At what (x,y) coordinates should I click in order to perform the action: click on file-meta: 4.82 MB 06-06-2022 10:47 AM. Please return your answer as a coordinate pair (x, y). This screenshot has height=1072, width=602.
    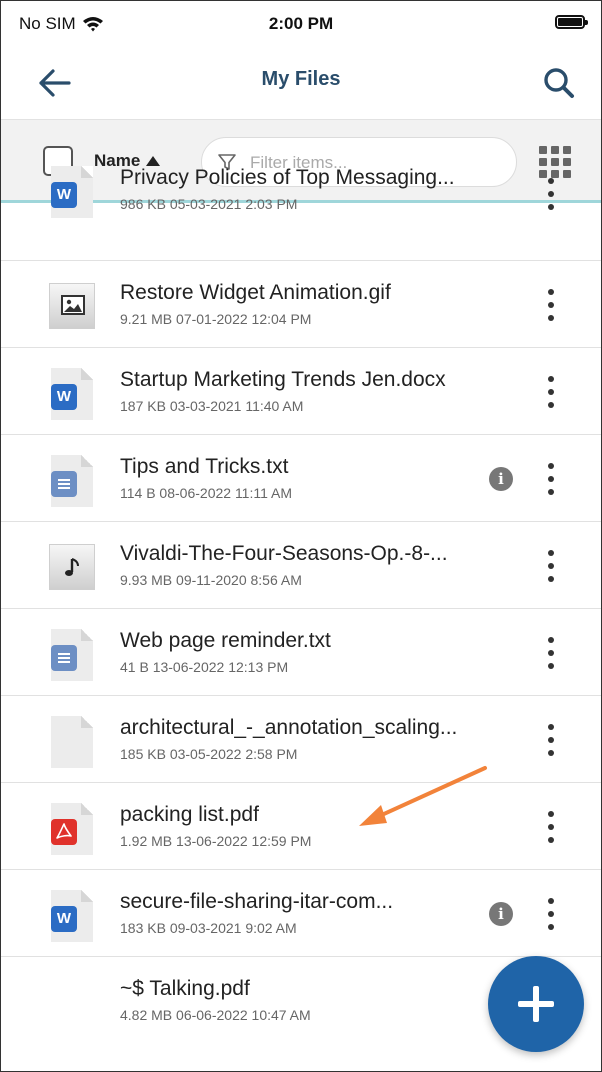
    Looking at the image, I should click on (215, 1015).